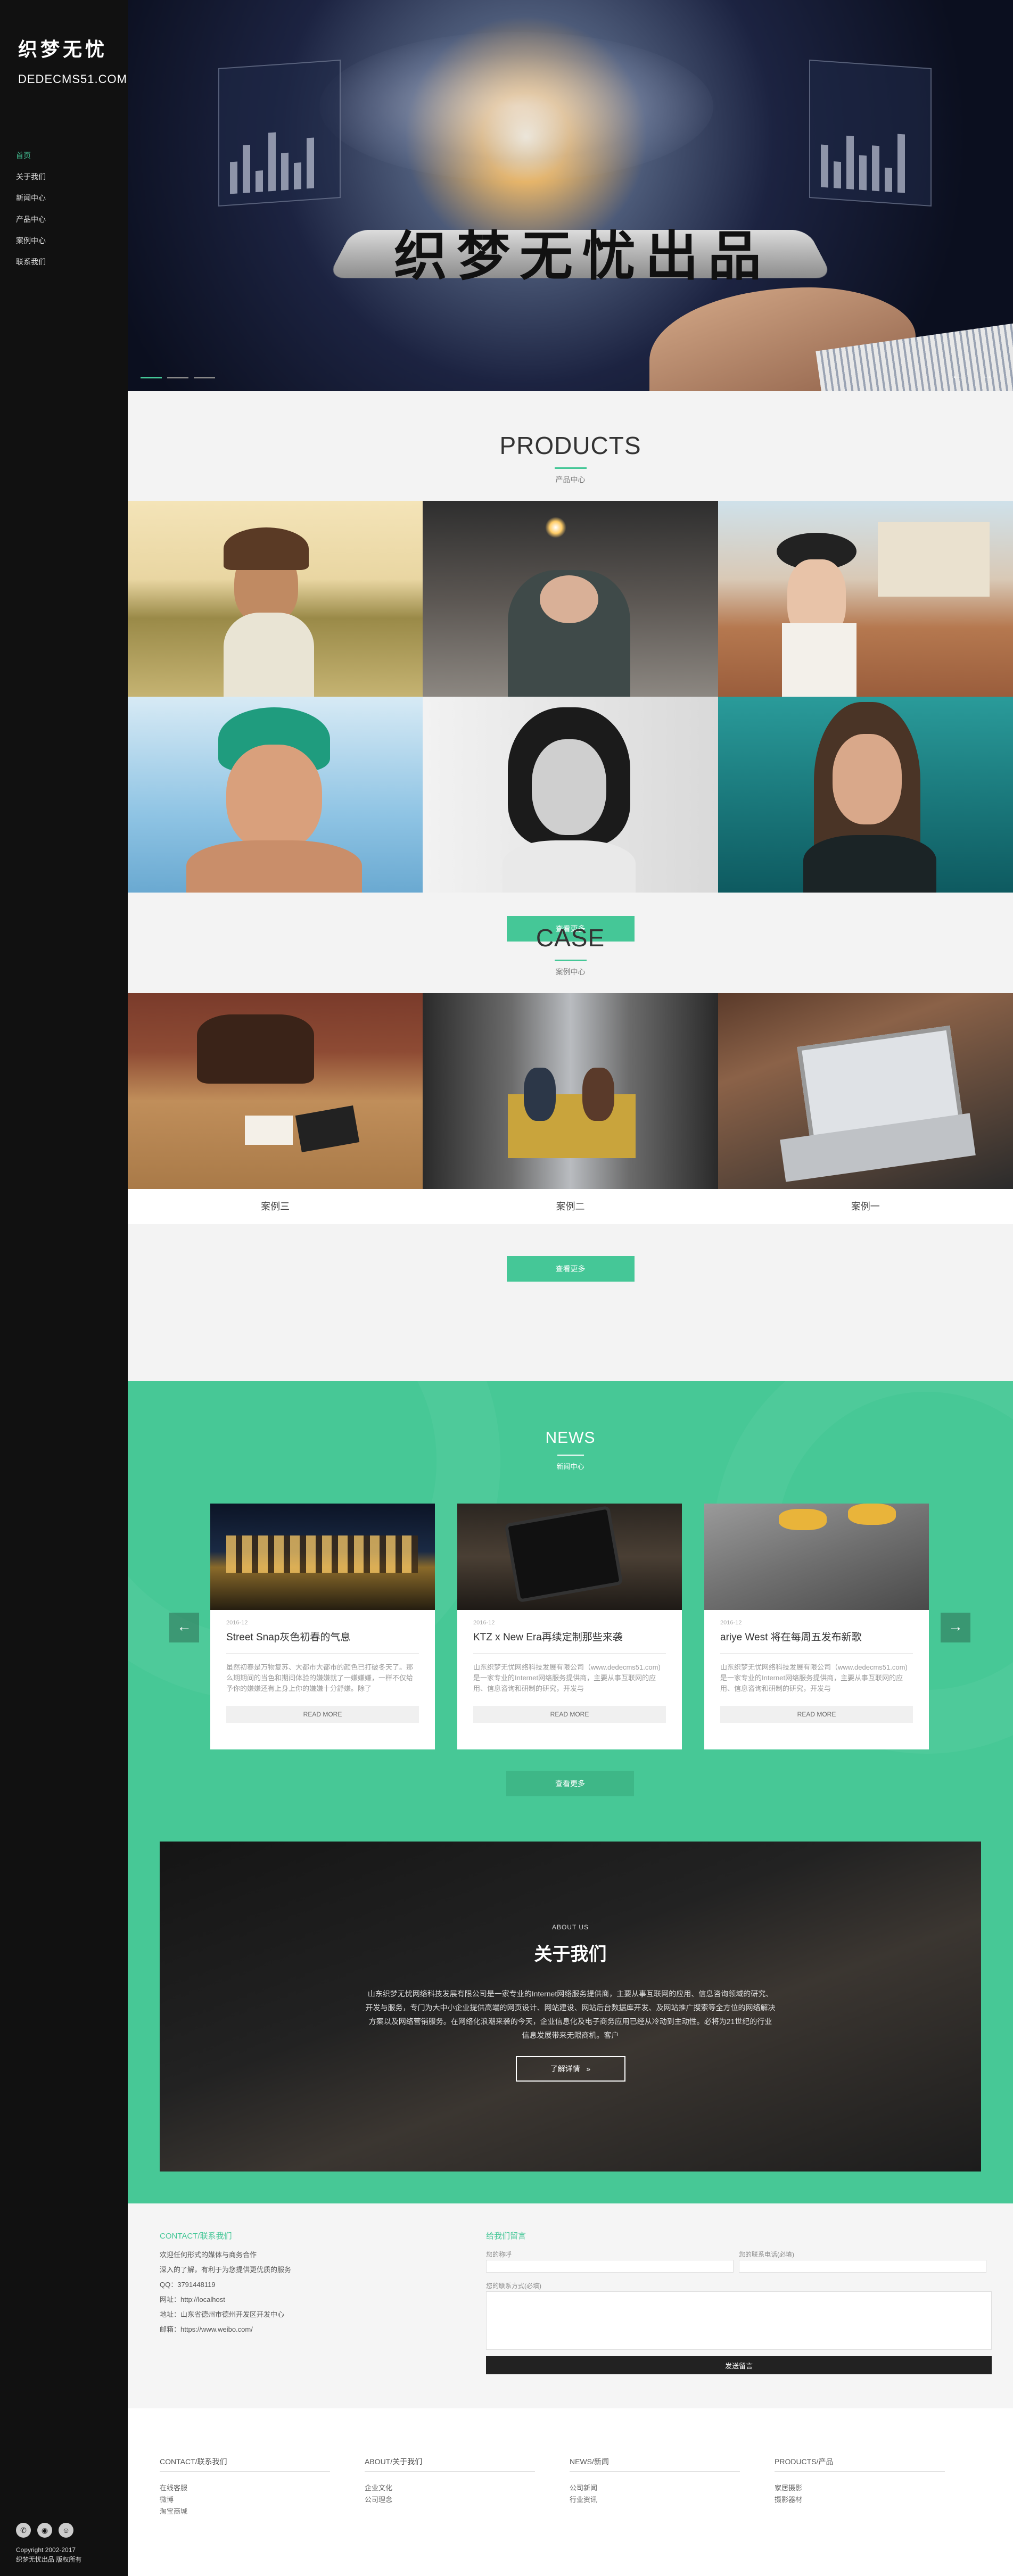 The height and width of the screenshot is (2576, 1013). Describe the element at coordinates (817, 1636) in the screenshot. I see `news-card-title: ariye West 将在每周五发布新歌` at that location.